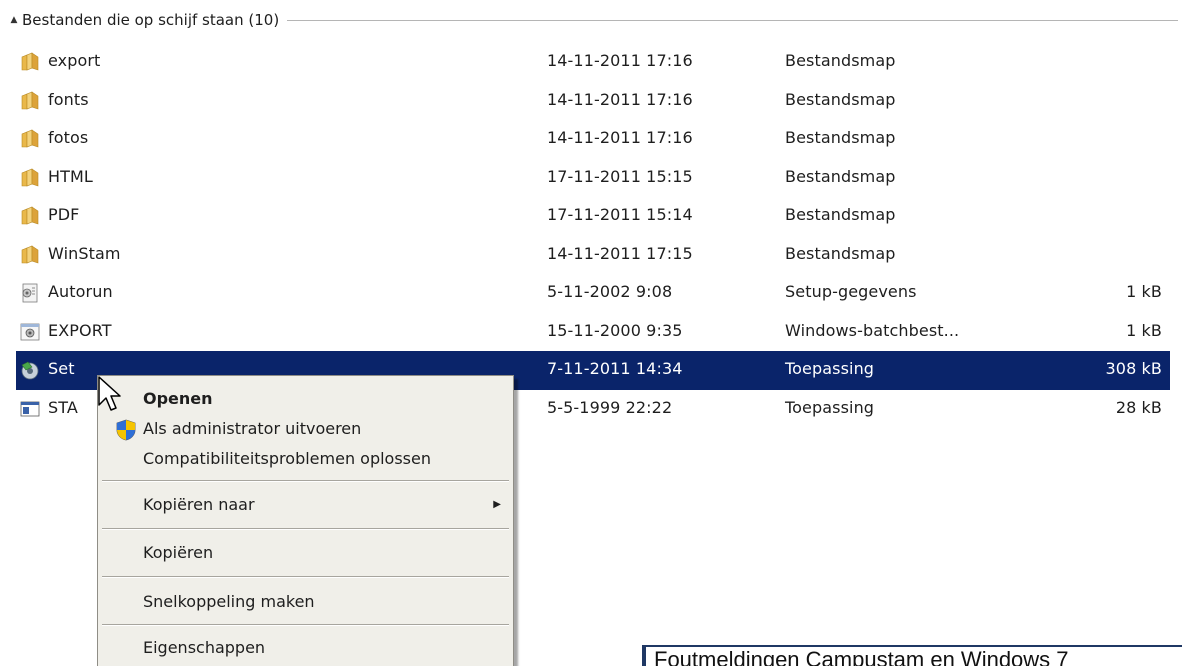 Image resolution: width=1182 pixels, height=666 pixels. What do you see at coordinates (63, 407) in the screenshot?
I see `file-name: STA` at bounding box center [63, 407].